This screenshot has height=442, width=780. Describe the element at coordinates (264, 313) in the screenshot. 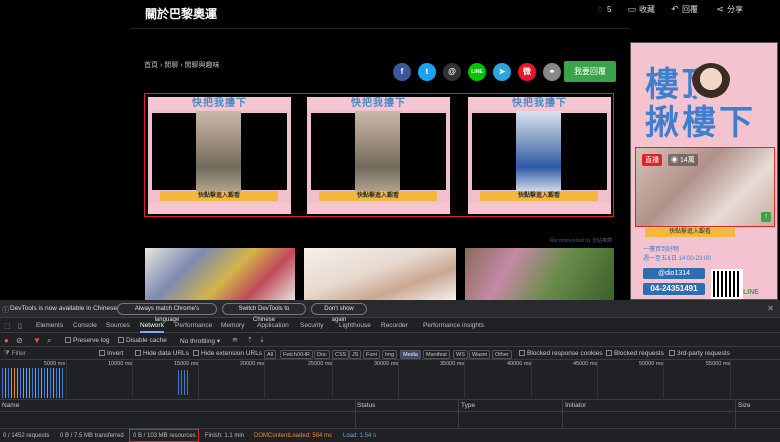

I see `switch-chinese-button: Switch DevTools to Chinese` at that location.